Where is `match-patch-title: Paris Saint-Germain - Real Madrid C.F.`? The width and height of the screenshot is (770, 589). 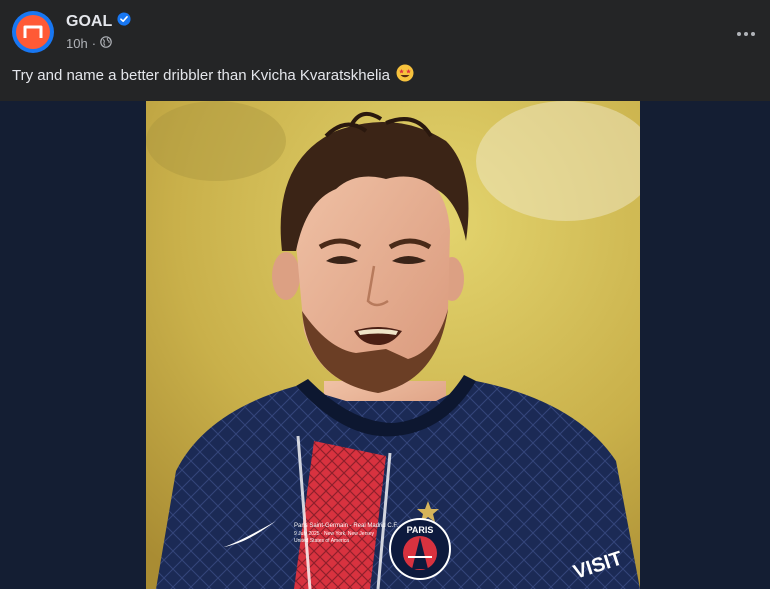 match-patch-title: Paris Saint-Germain - Real Madrid C.F. is located at coordinates (346, 526).